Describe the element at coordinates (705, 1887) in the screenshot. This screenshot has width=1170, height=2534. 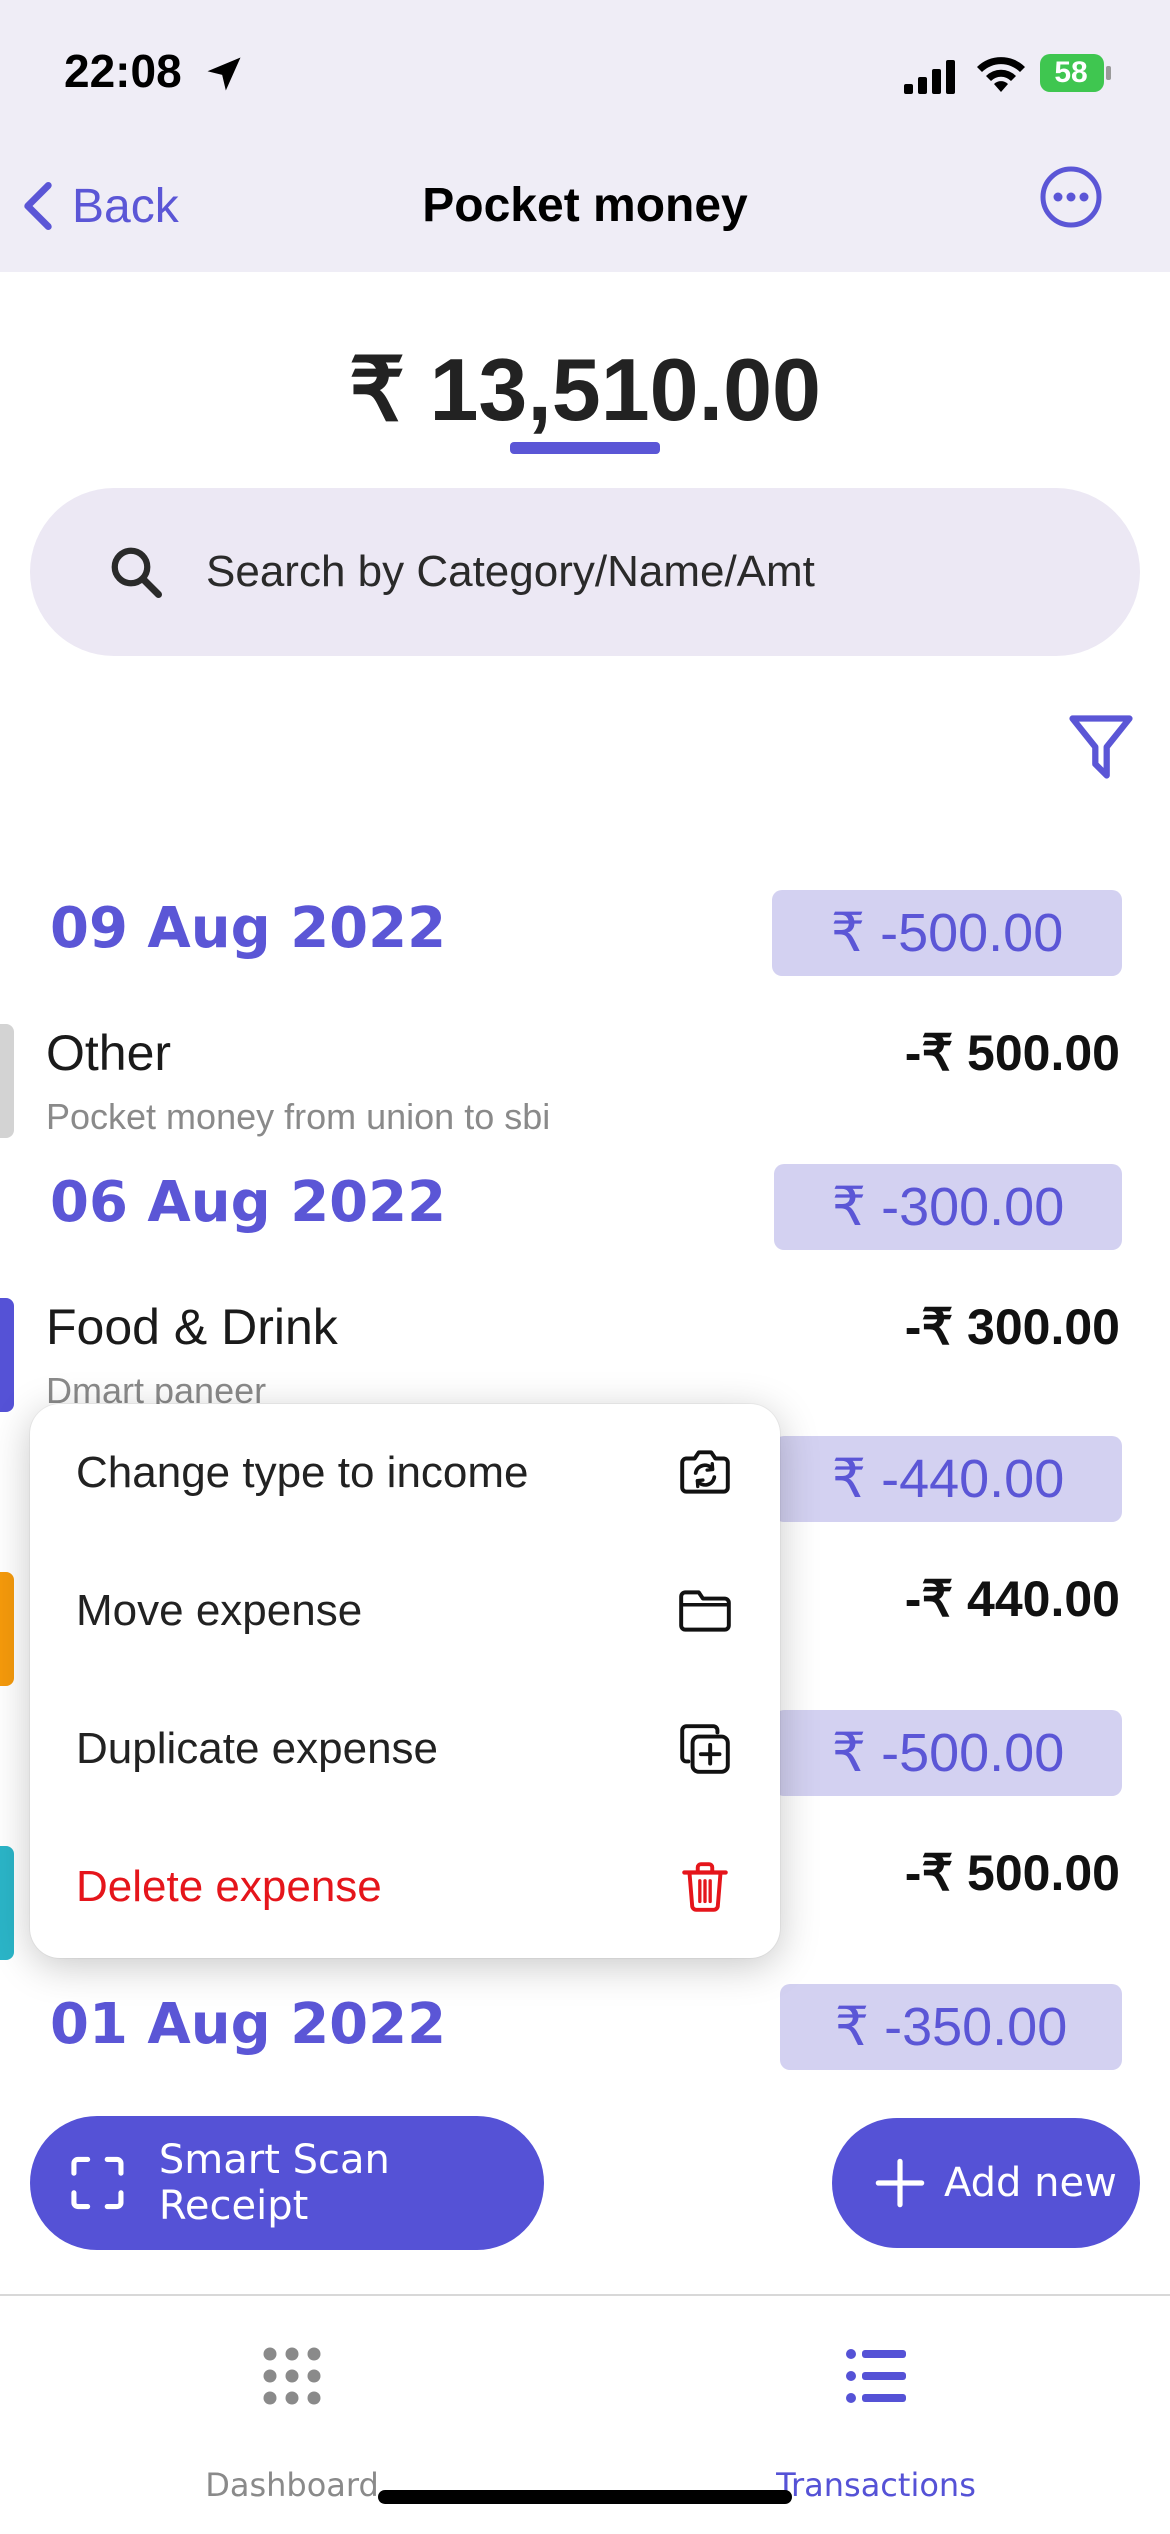
I see `trash-icon` at that location.